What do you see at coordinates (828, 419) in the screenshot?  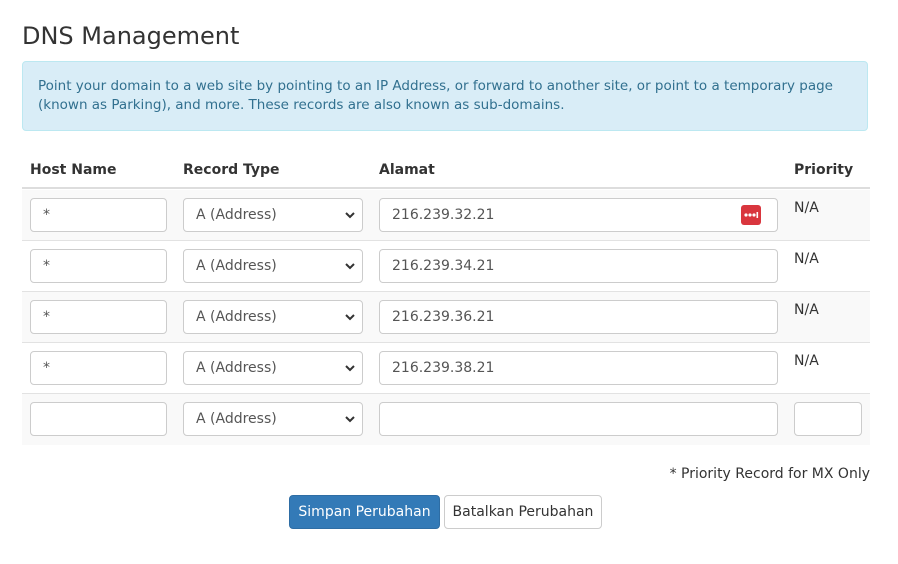 I see `priority-input` at bounding box center [828, 419].